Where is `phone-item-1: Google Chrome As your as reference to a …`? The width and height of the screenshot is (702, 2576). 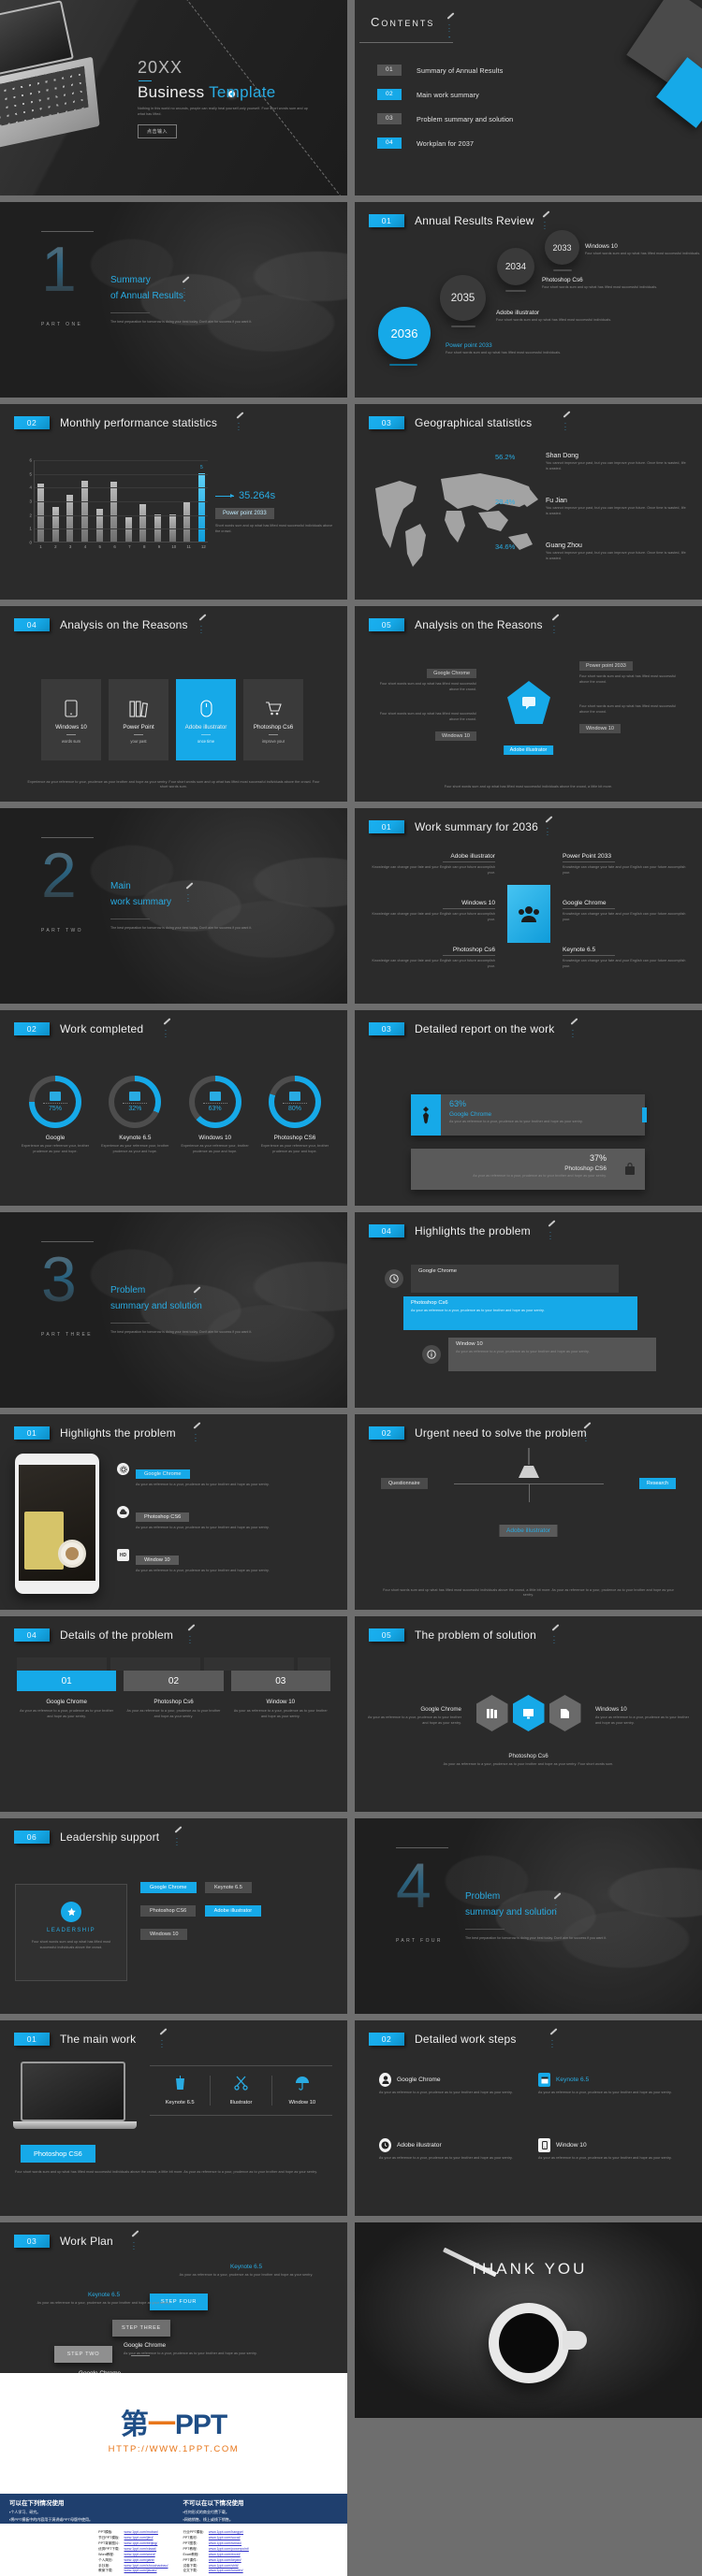
phone-item-1: Google Chrome As your as reference to a … is located at coordinates (219, 1476).